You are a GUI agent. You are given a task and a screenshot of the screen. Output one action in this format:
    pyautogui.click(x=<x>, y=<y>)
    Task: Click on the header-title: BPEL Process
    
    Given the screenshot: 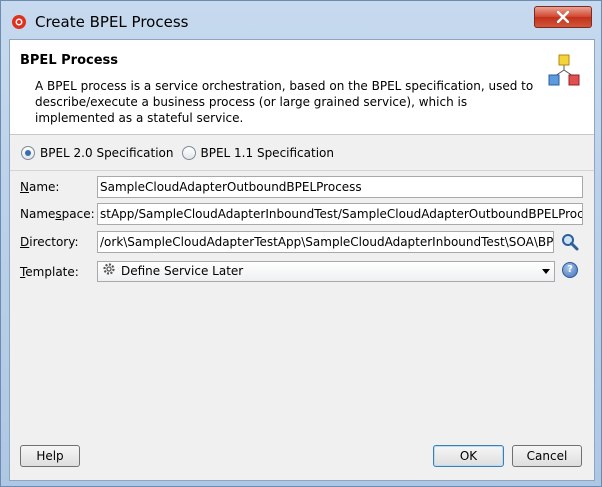 What is the action you would take?
    pyautogui.click(x=69, y=60)
    